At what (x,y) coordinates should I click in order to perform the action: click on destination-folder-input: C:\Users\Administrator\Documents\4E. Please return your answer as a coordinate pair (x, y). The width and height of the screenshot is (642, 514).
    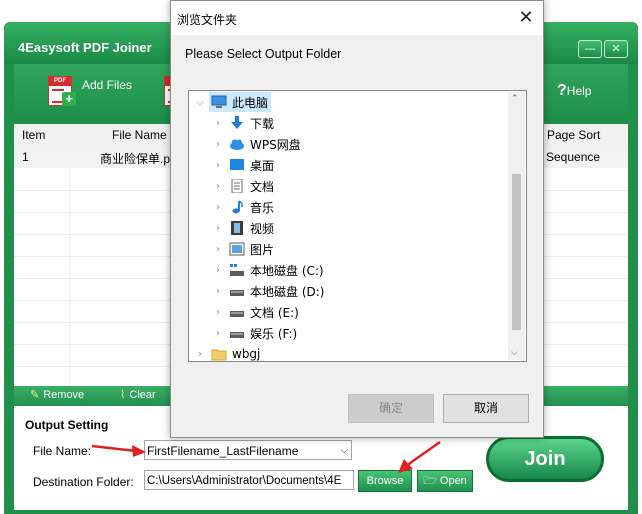
    Looking at the image, I should click on (249, 480).